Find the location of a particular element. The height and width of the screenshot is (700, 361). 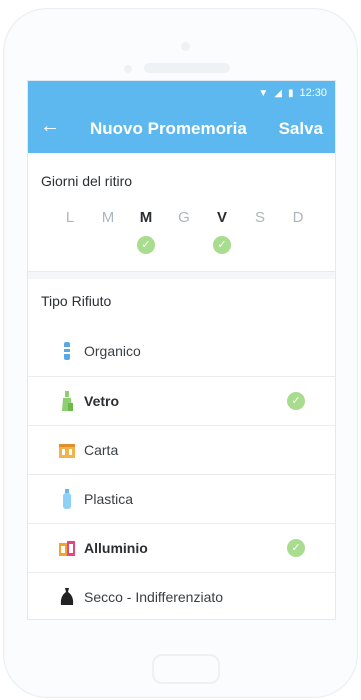

day-label: D is located at coordinates (298, 217).